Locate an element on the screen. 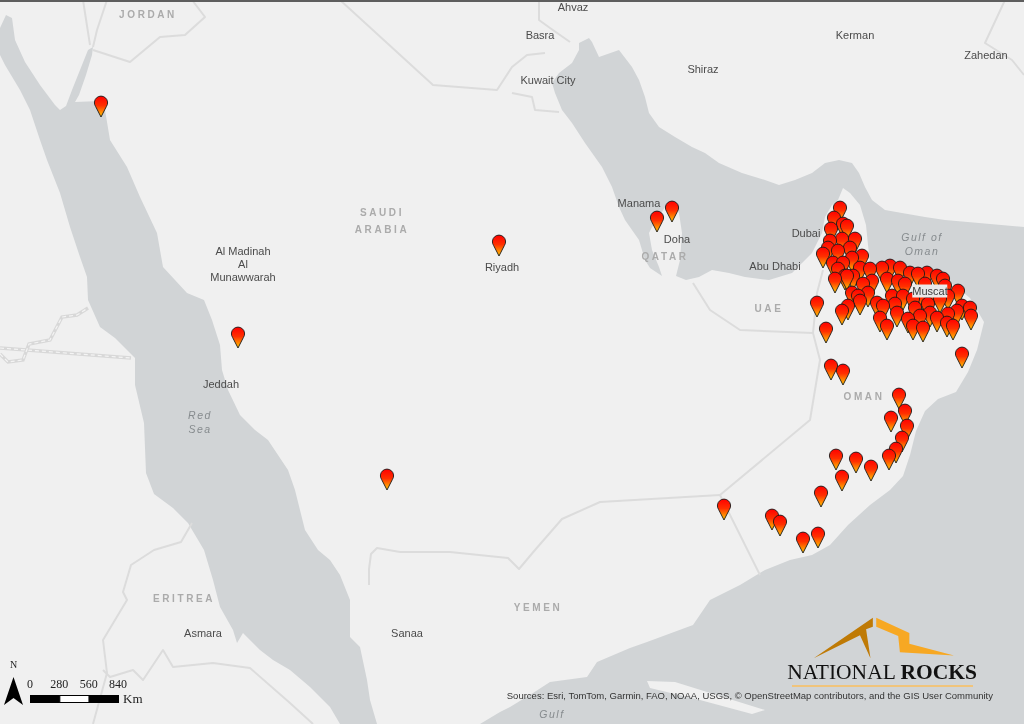 Image resolution: width=1024 pixels, height=724 pixels. scale-tick-label: 0 is located at coordinates (30, 684).